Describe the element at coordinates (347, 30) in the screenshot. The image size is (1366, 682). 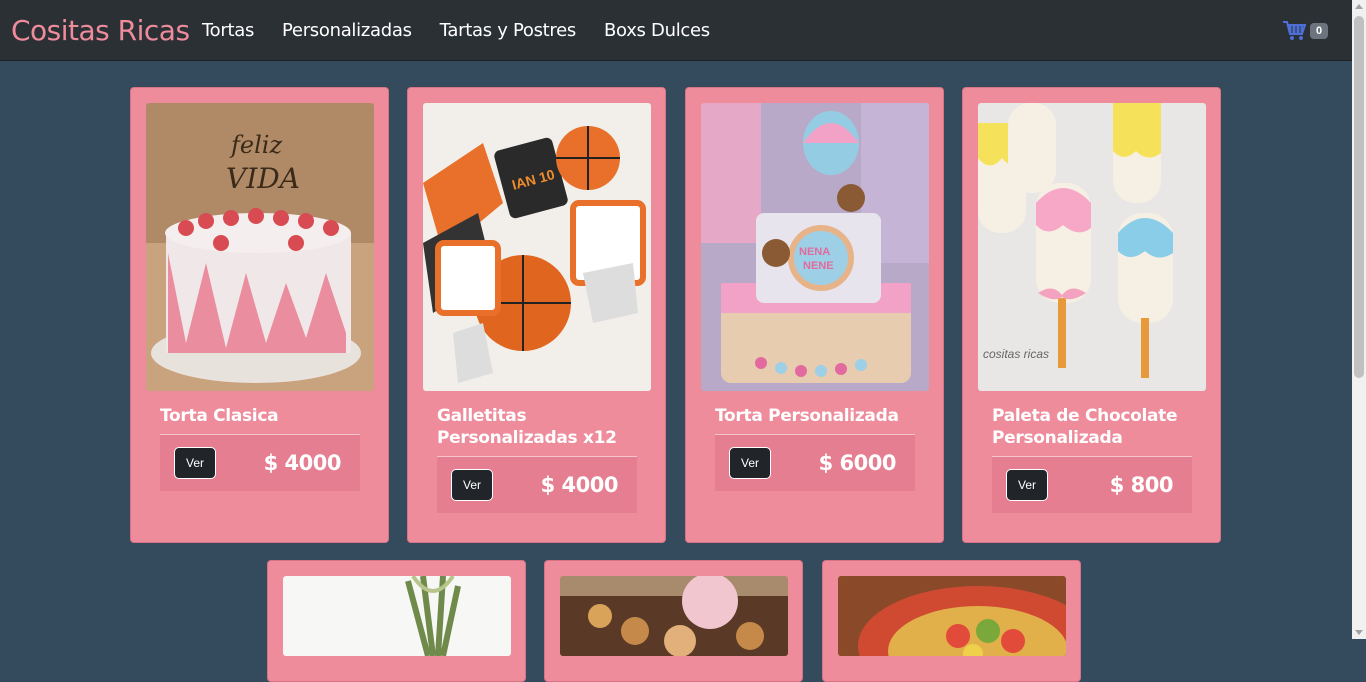
I see `nav-link-personalizadas: Personalizadas` at that location.